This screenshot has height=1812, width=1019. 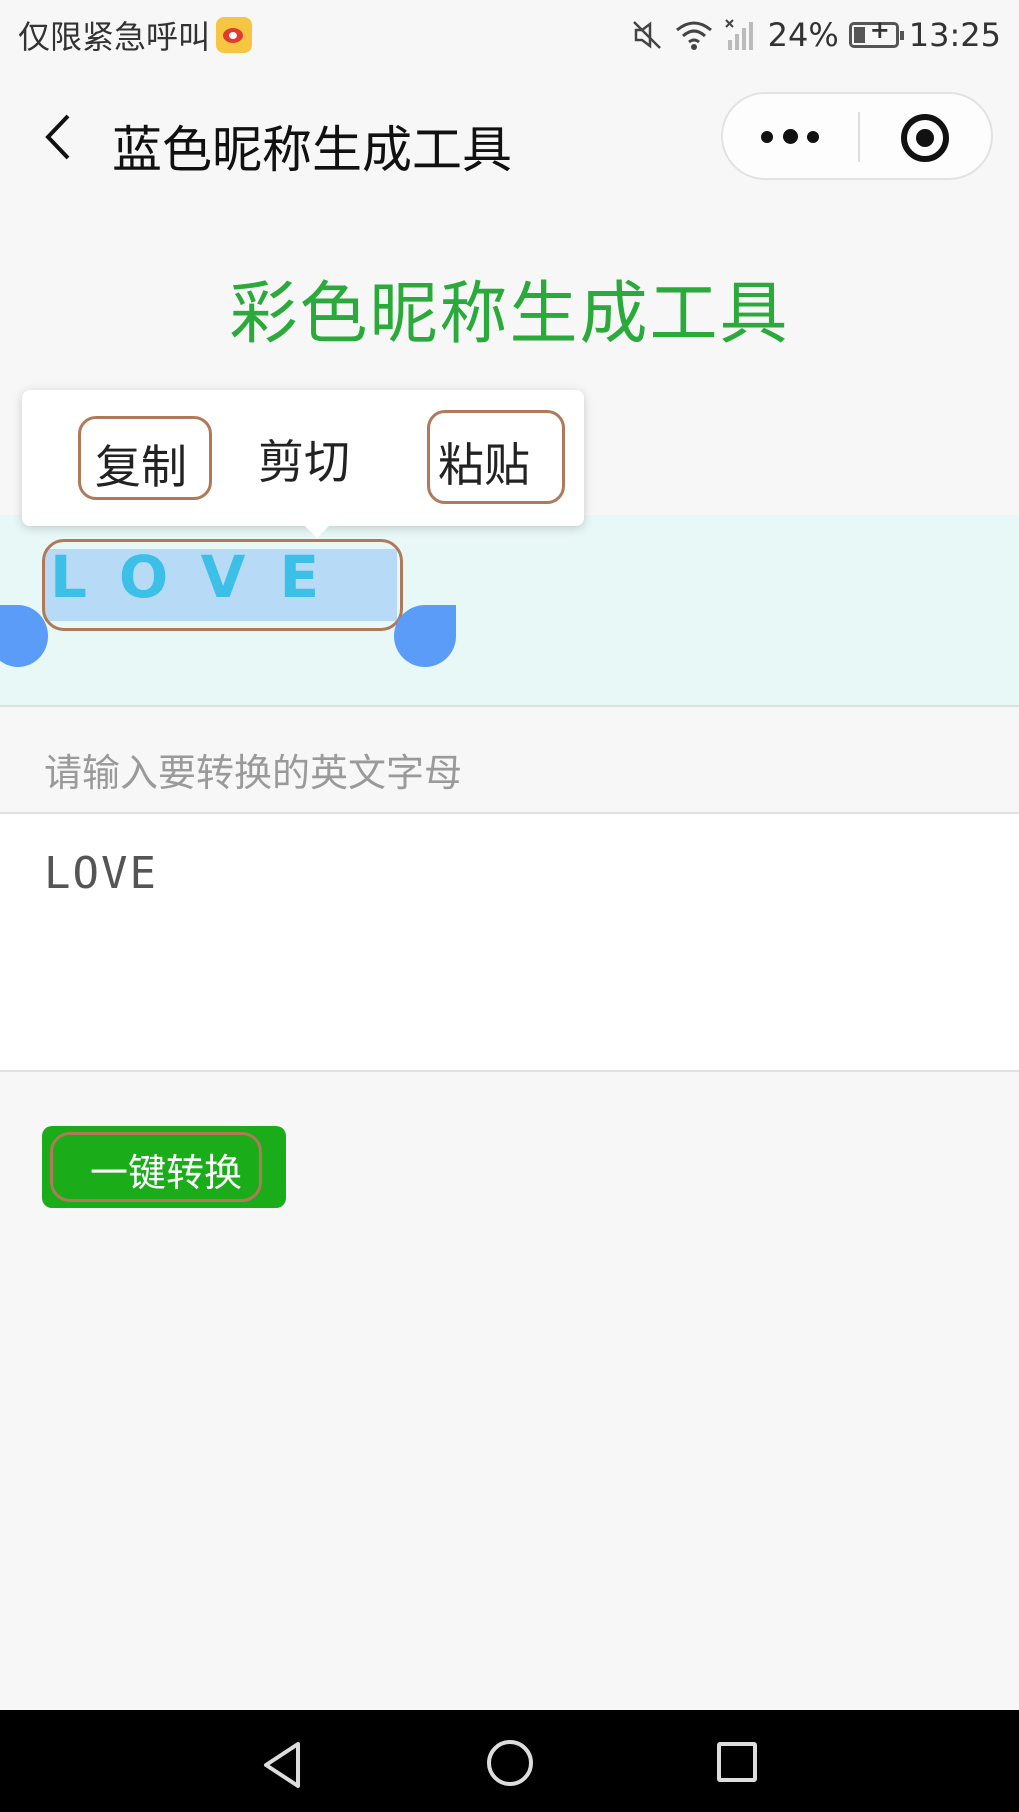 What do you see at coordinates (738, 34) in the screenshot?
I see `signal-icon` at bounding box center [738, 34].